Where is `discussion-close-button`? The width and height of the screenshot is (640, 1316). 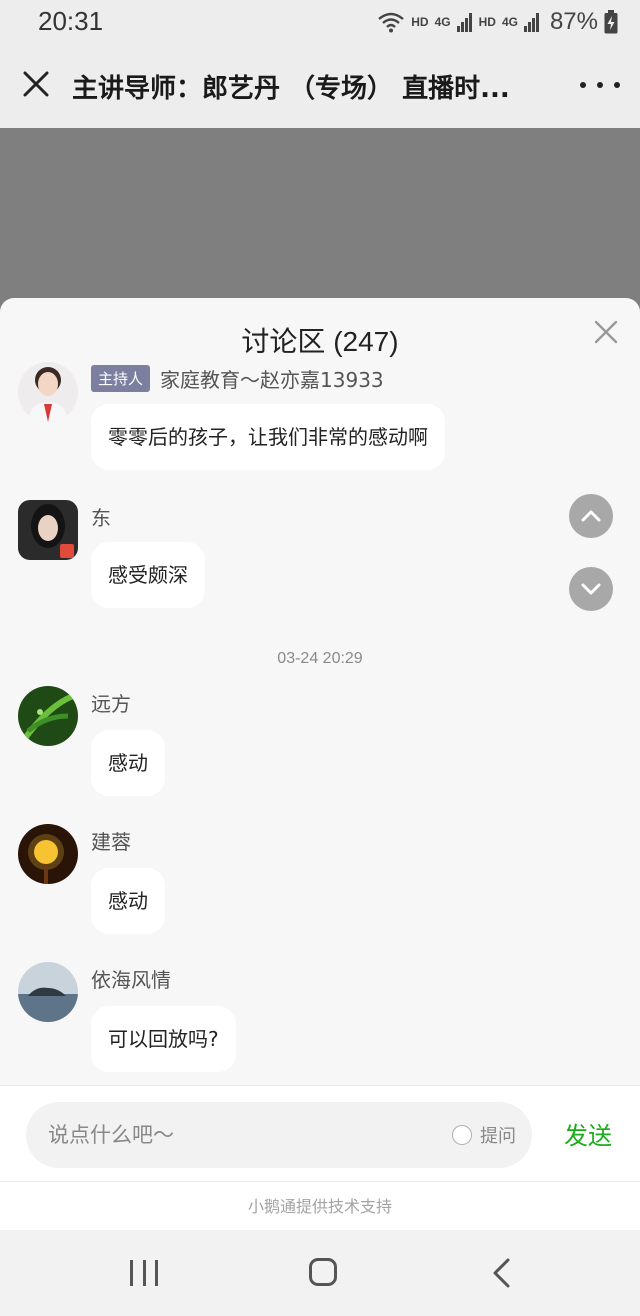
discussion-close-button is located at coordinates (606, 332).